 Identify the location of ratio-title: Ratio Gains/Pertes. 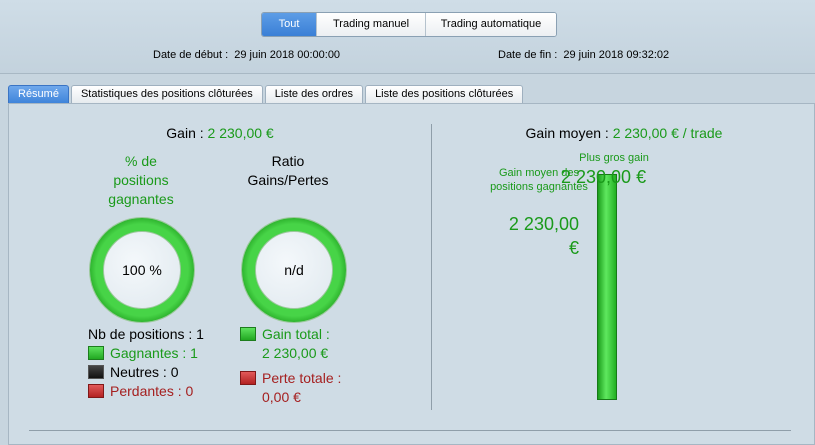
(288, 170).